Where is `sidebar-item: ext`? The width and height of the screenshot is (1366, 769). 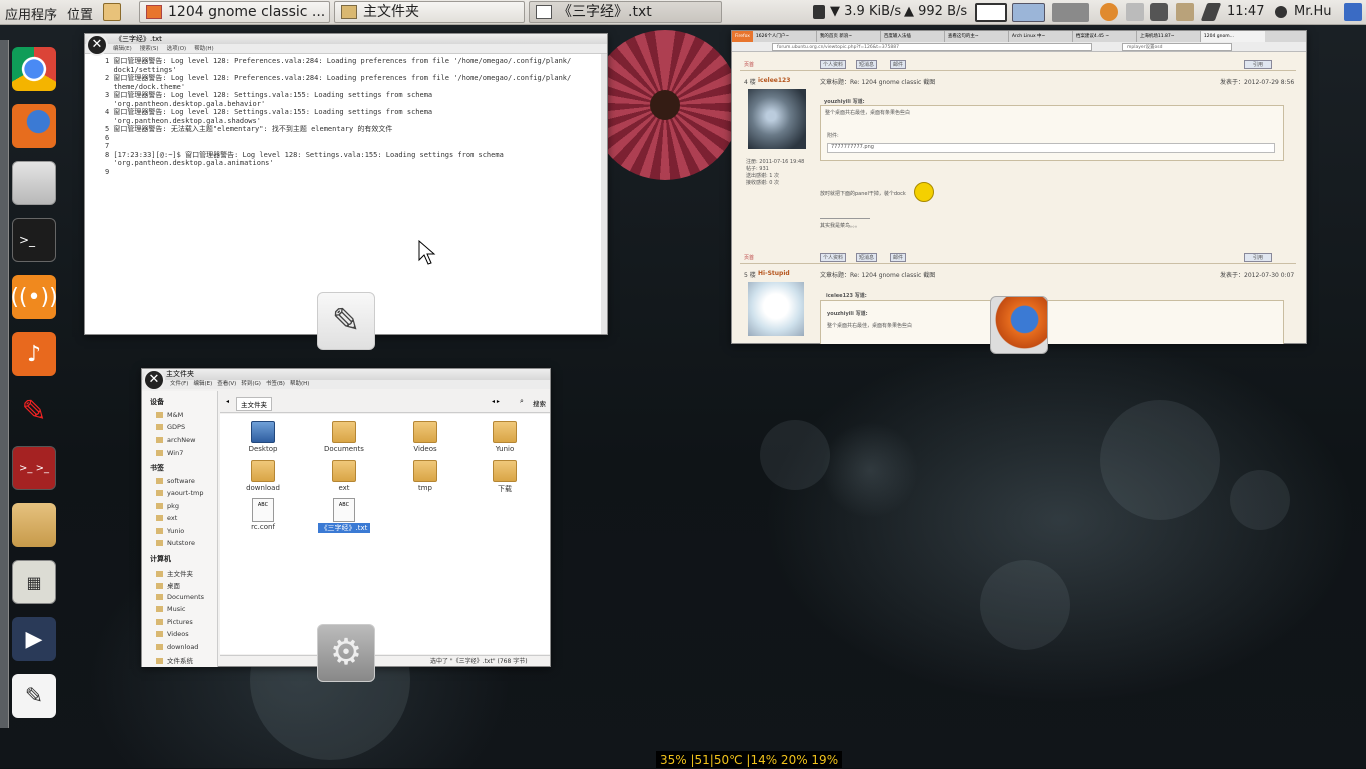
sidebar-item: ext is located at coordinates (166, 518).